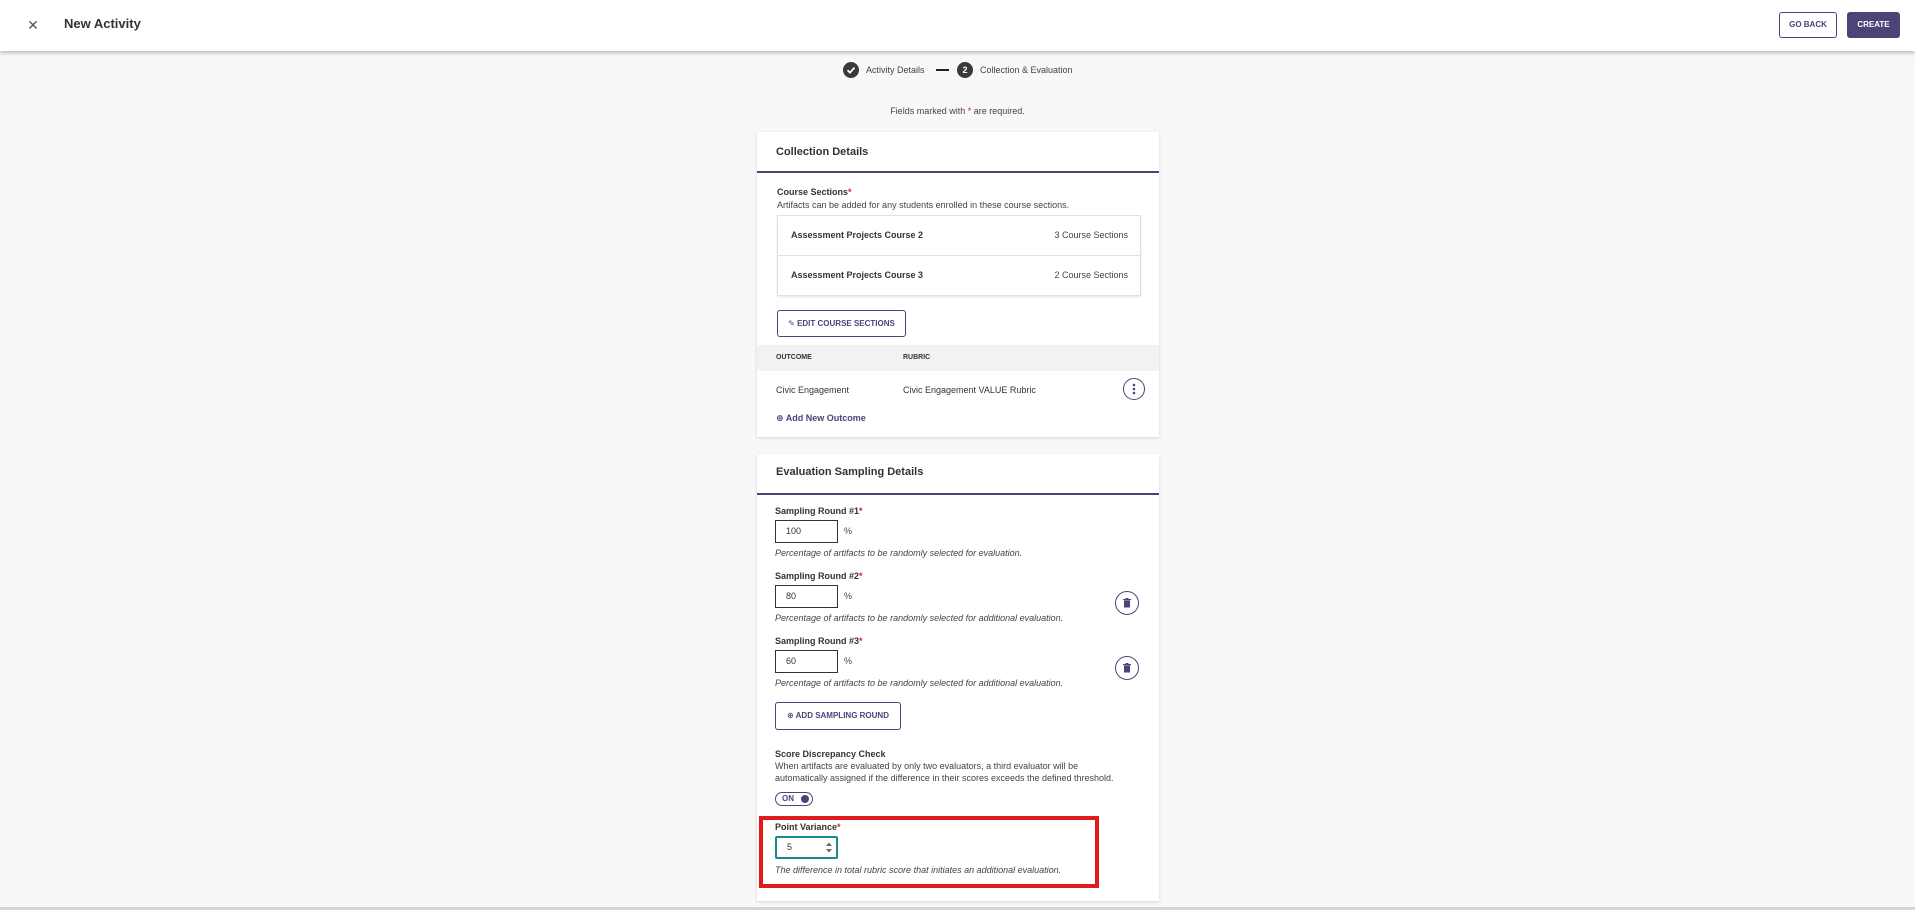  I want to click on score-discrepancy-label: Score Discrepancy Check, so click(830, 754).